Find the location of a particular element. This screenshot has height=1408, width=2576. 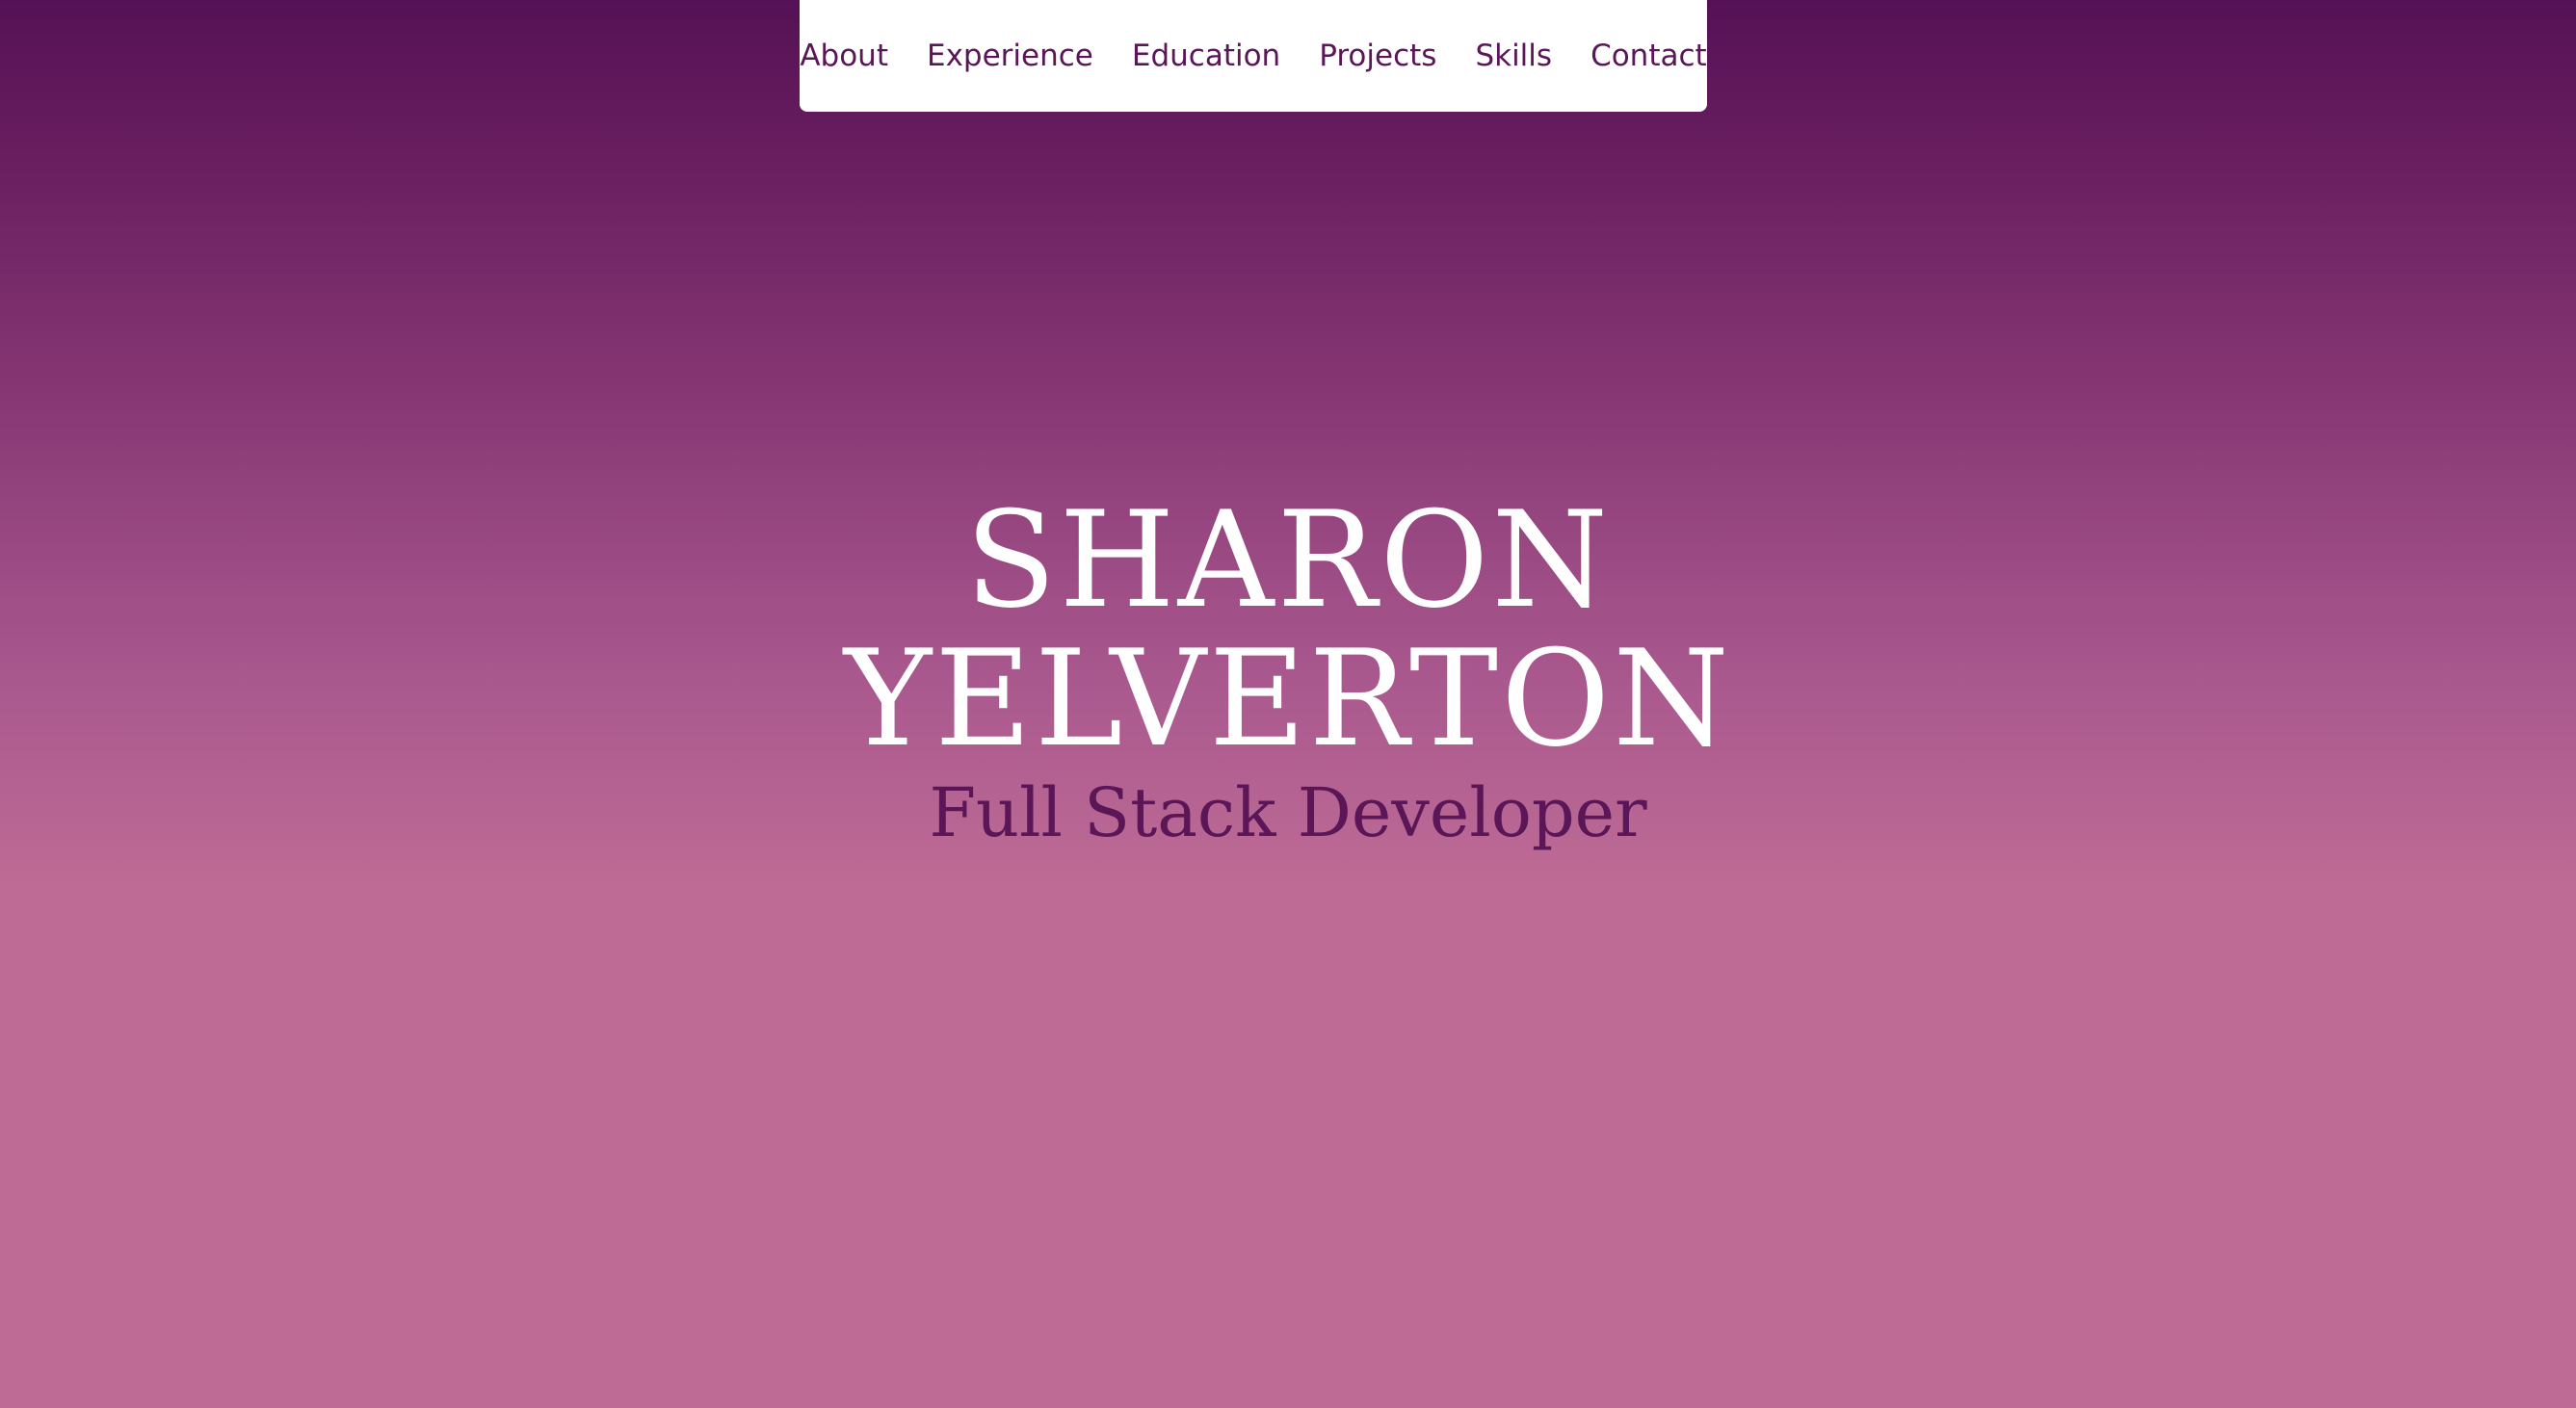

hero-subtitle: Full Stack Developer is located at coordinates (1288, 812).